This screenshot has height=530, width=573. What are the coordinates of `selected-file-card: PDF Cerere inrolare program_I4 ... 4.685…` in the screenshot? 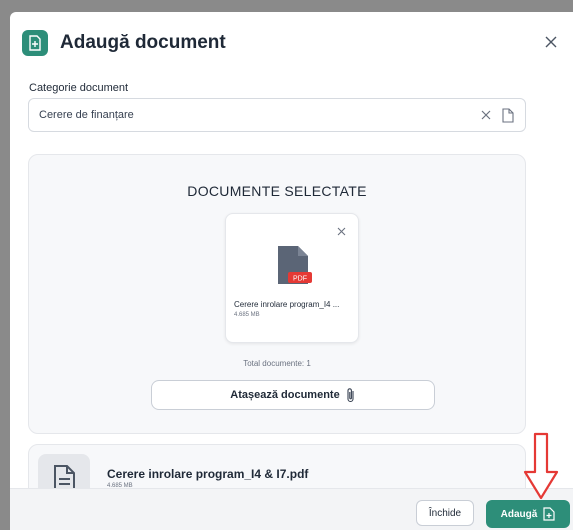 It's located at (292, 278).